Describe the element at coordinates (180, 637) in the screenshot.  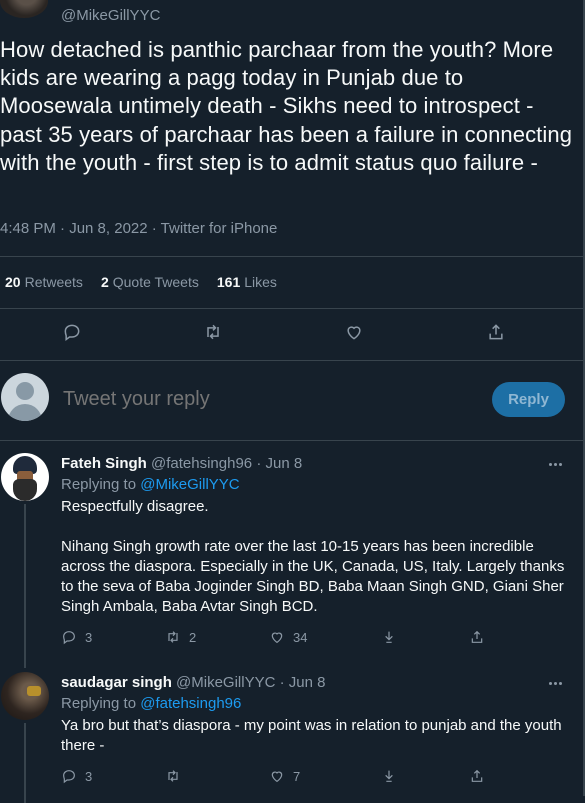
I see `retweet-button: 2` at that location.